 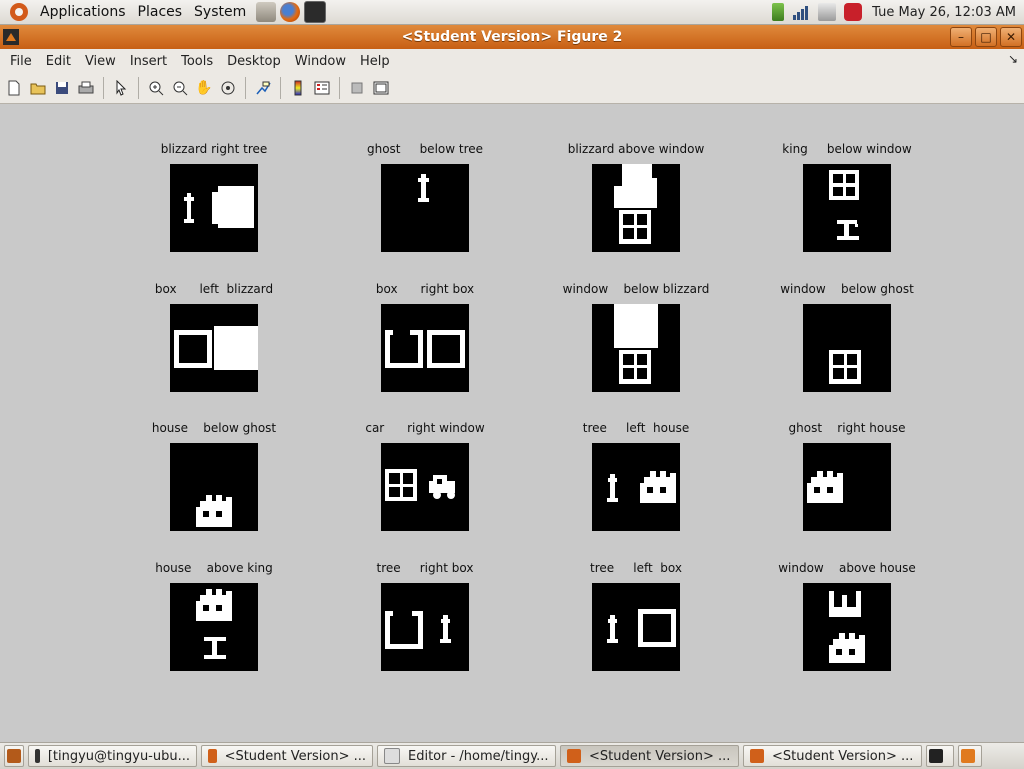 What do you see at coordinates (847, 149) in the screenshot?
I see `panel-title: king below window` at bounding box center [847, 149].